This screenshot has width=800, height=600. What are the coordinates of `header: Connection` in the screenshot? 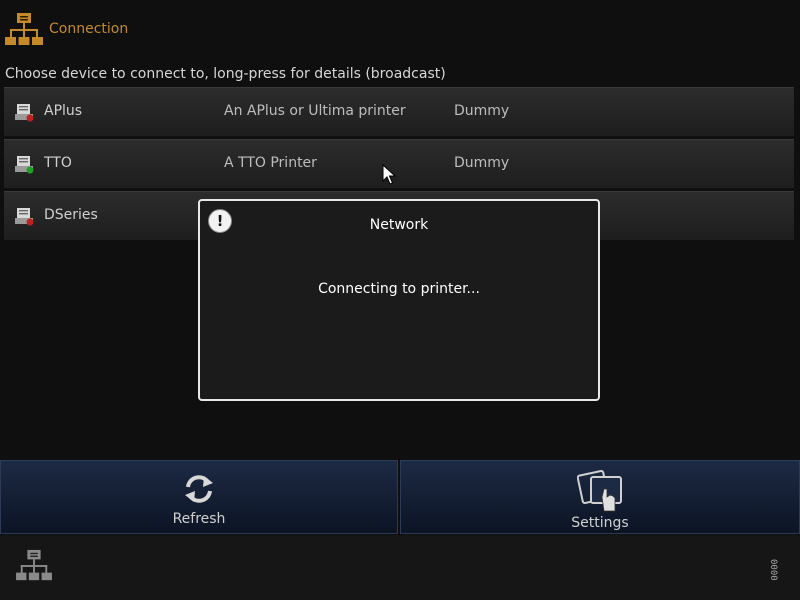 It's located at (400, 30).